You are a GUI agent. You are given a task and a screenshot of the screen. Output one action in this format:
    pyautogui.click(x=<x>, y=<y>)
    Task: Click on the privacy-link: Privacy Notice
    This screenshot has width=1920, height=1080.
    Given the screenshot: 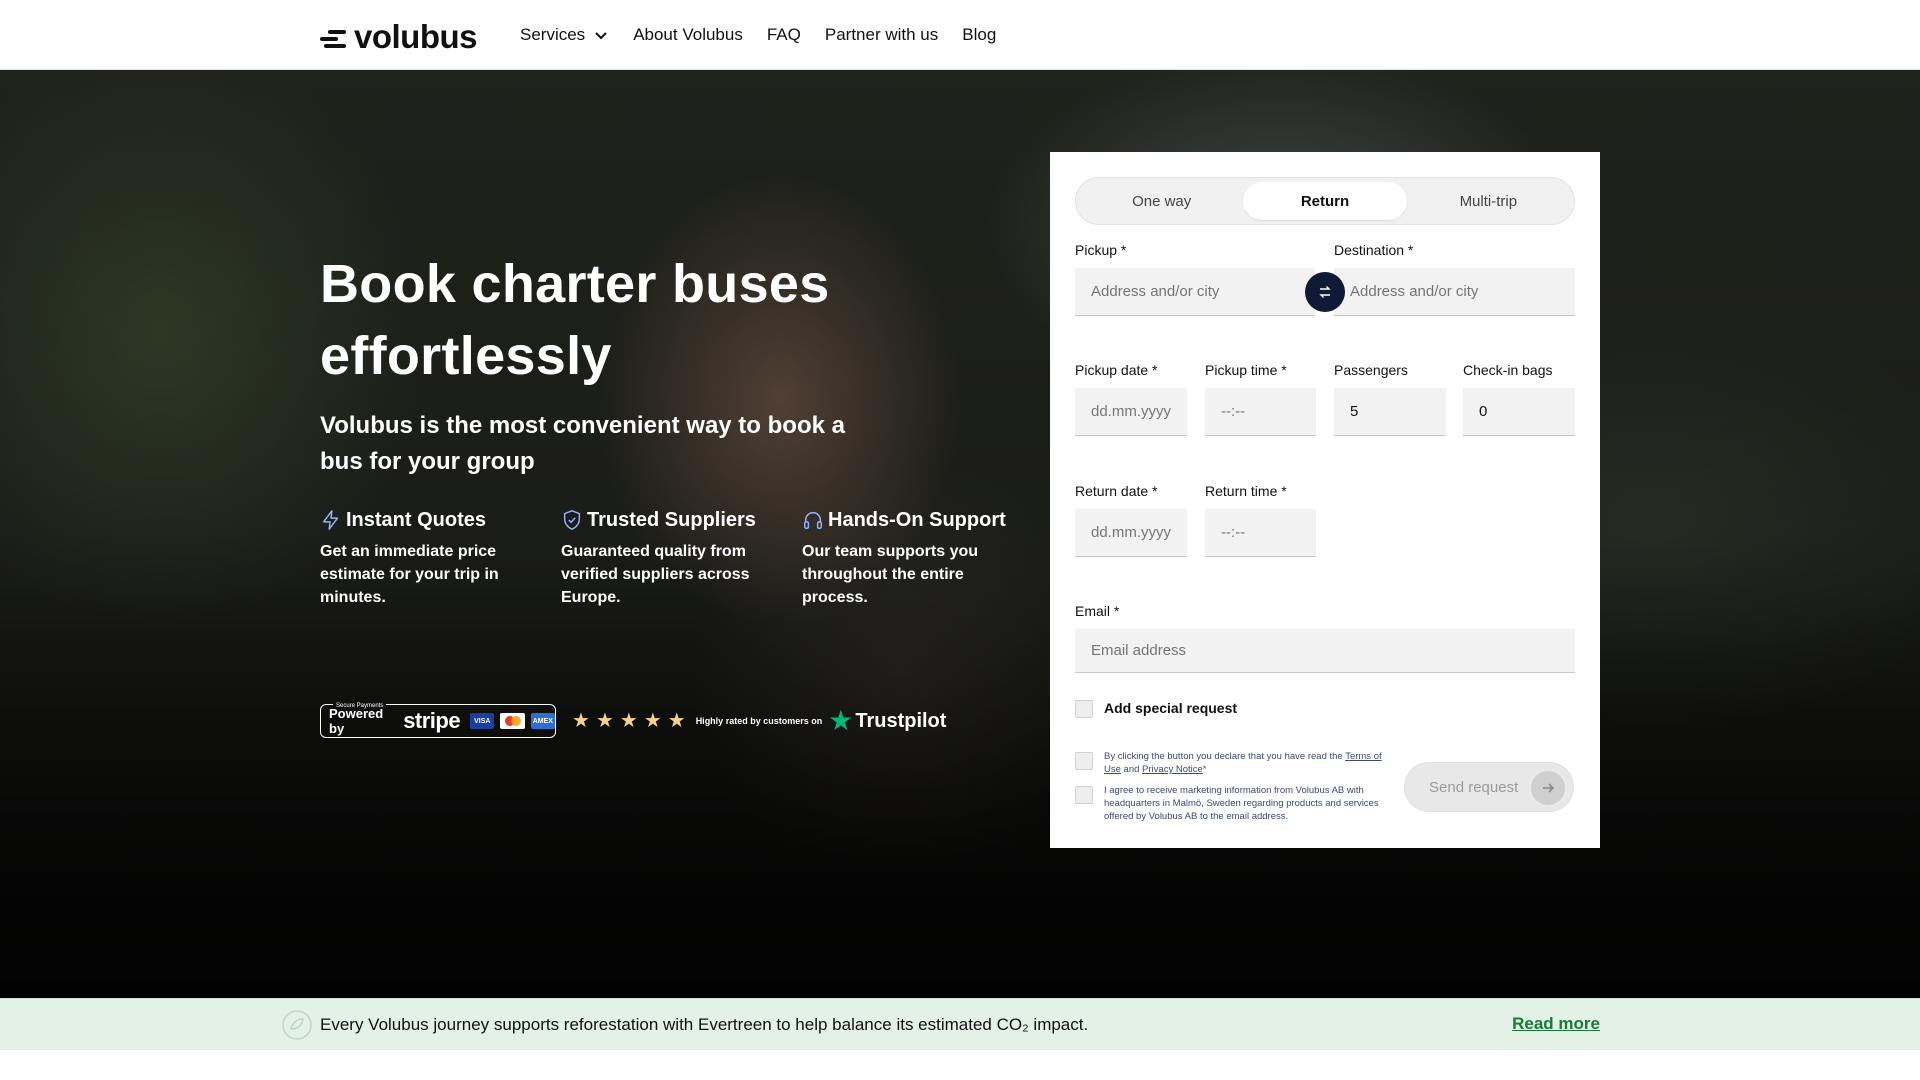 What is the action you would take?
    pyautogui.click(x=1172, y=769)
    